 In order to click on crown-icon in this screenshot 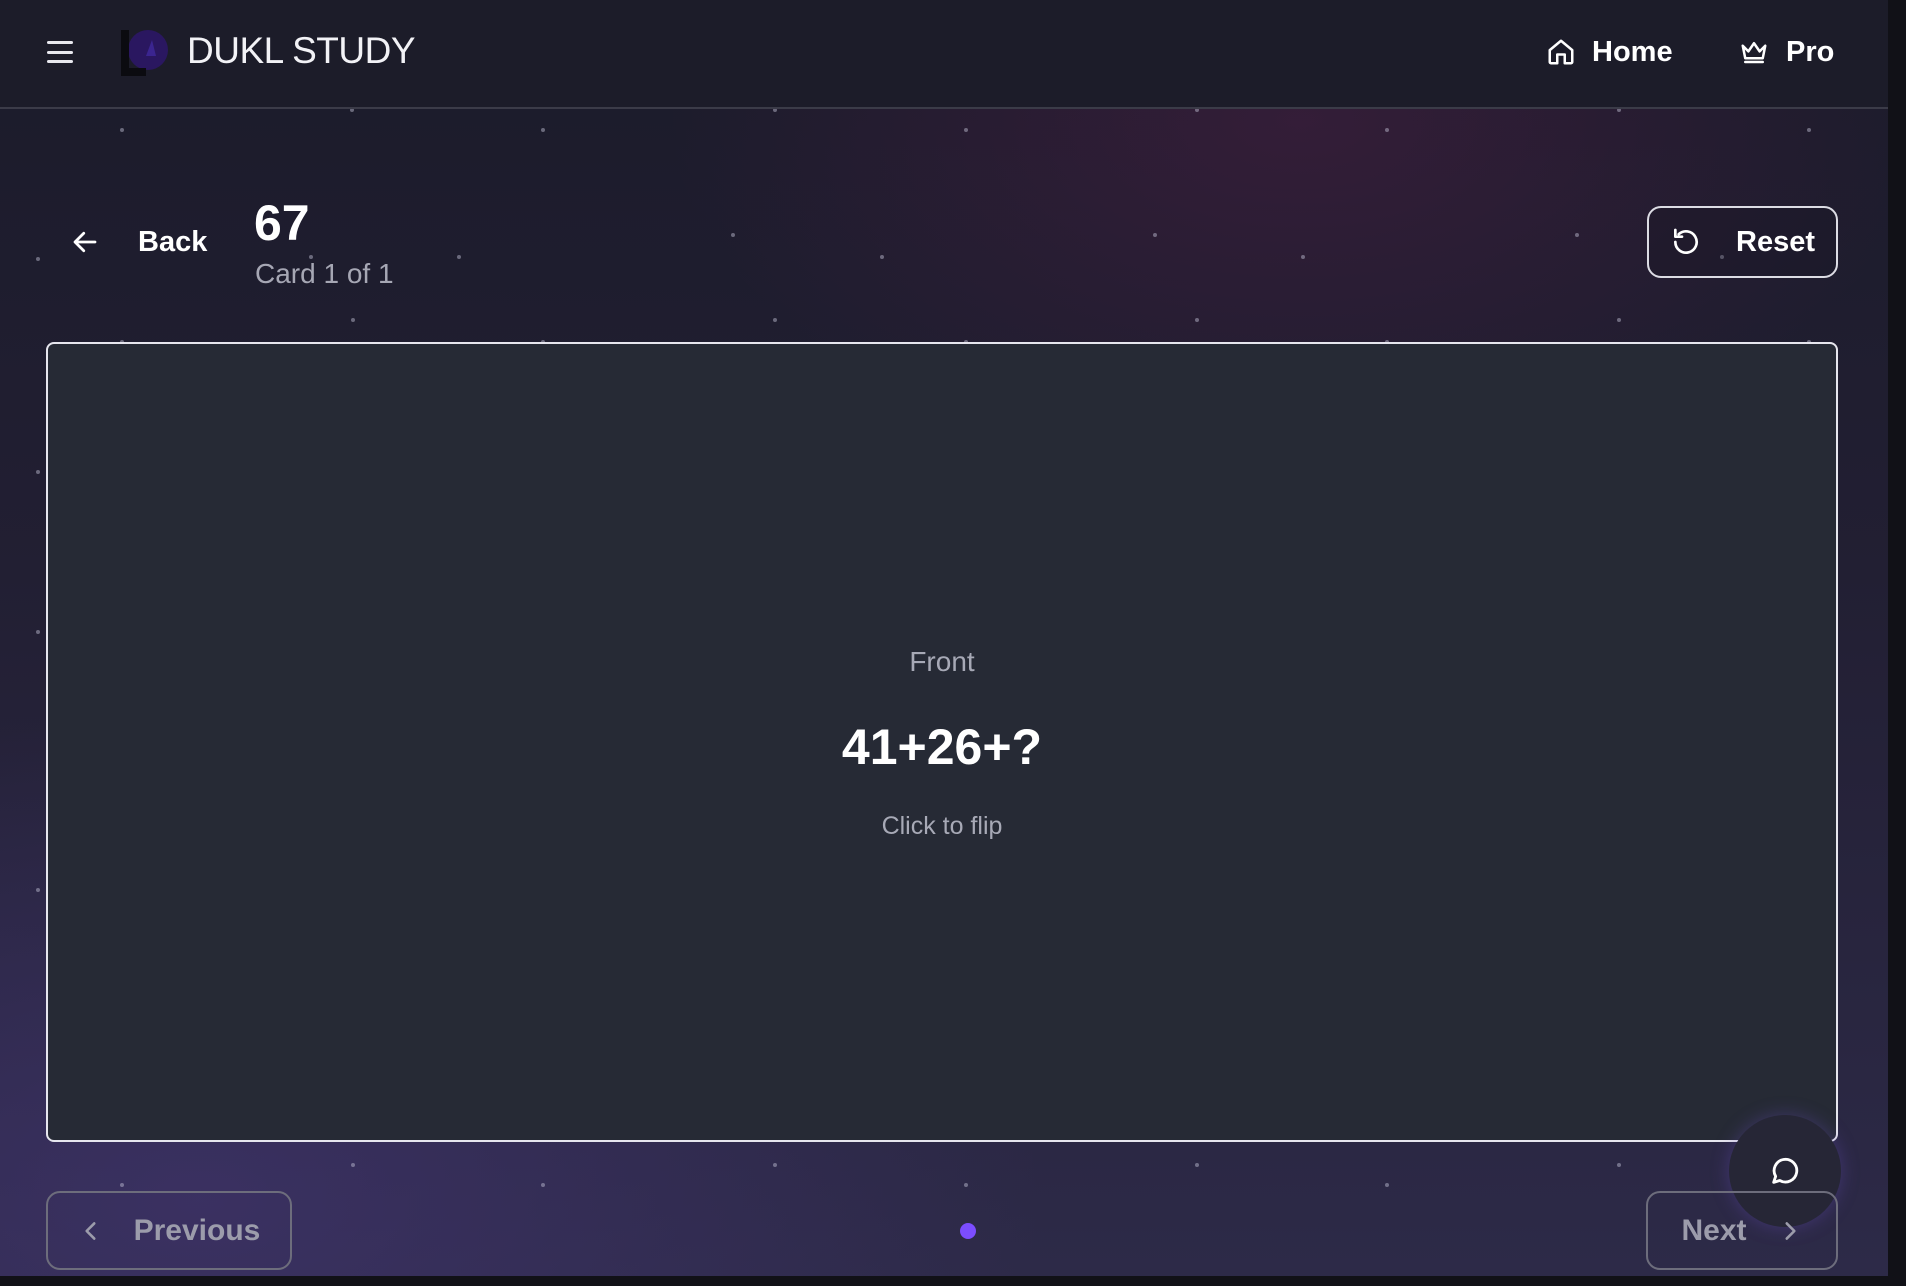, I will do `click(1754, 53)`.